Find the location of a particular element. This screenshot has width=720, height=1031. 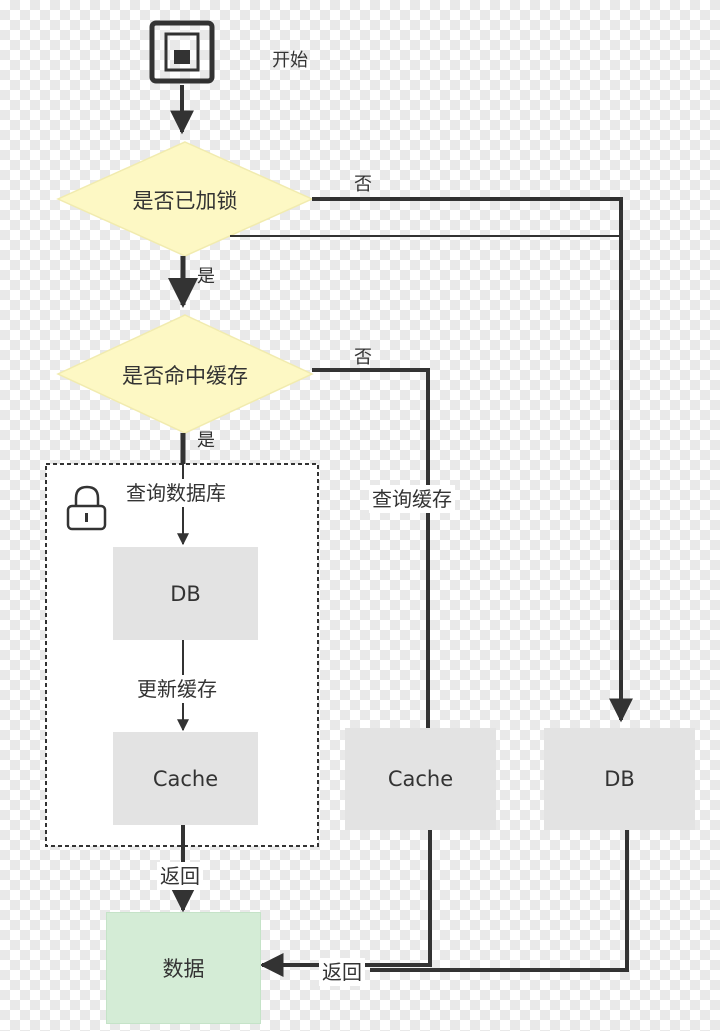

lock-group-cache-node: Cache is located at coordinates (185, 778).